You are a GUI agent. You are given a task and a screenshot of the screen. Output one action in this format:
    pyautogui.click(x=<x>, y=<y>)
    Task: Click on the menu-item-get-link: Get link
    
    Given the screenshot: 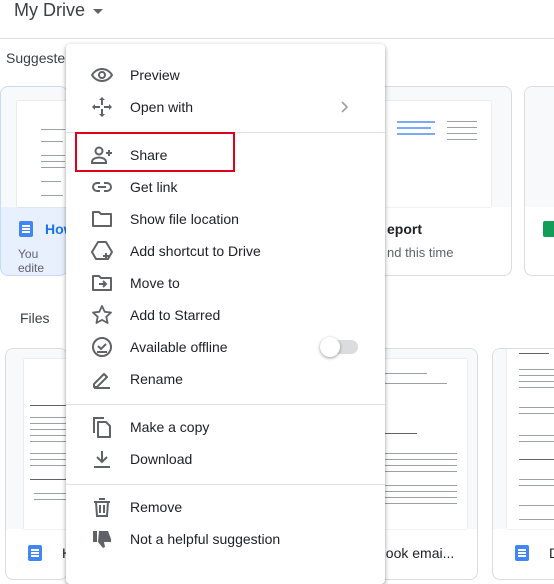 What is the action you would take?
    pyautogui.click(x=225, y=187)
    